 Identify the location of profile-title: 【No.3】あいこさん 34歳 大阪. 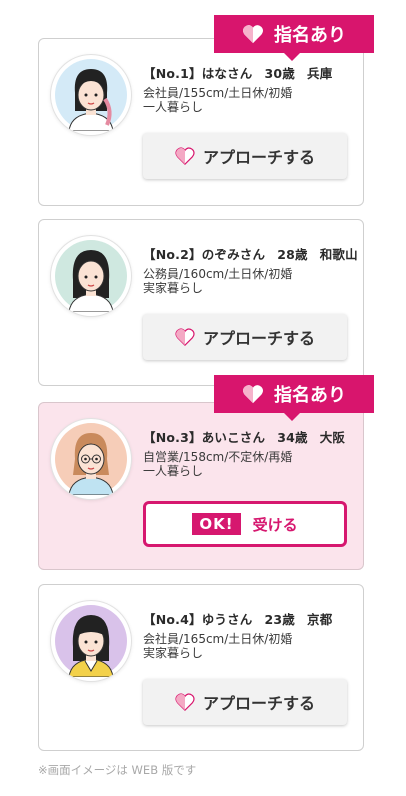
(244, 437).